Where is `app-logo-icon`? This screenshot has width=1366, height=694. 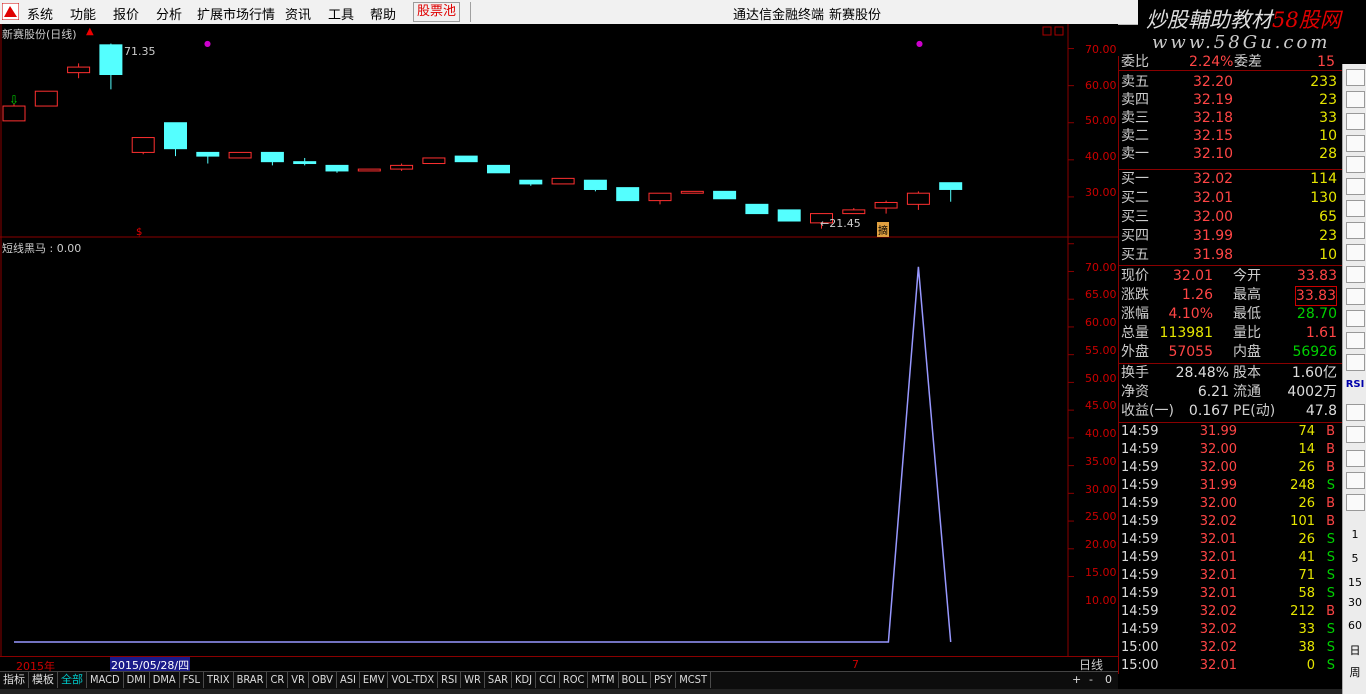
app-logo-icon is located at coordinates (10, 11).